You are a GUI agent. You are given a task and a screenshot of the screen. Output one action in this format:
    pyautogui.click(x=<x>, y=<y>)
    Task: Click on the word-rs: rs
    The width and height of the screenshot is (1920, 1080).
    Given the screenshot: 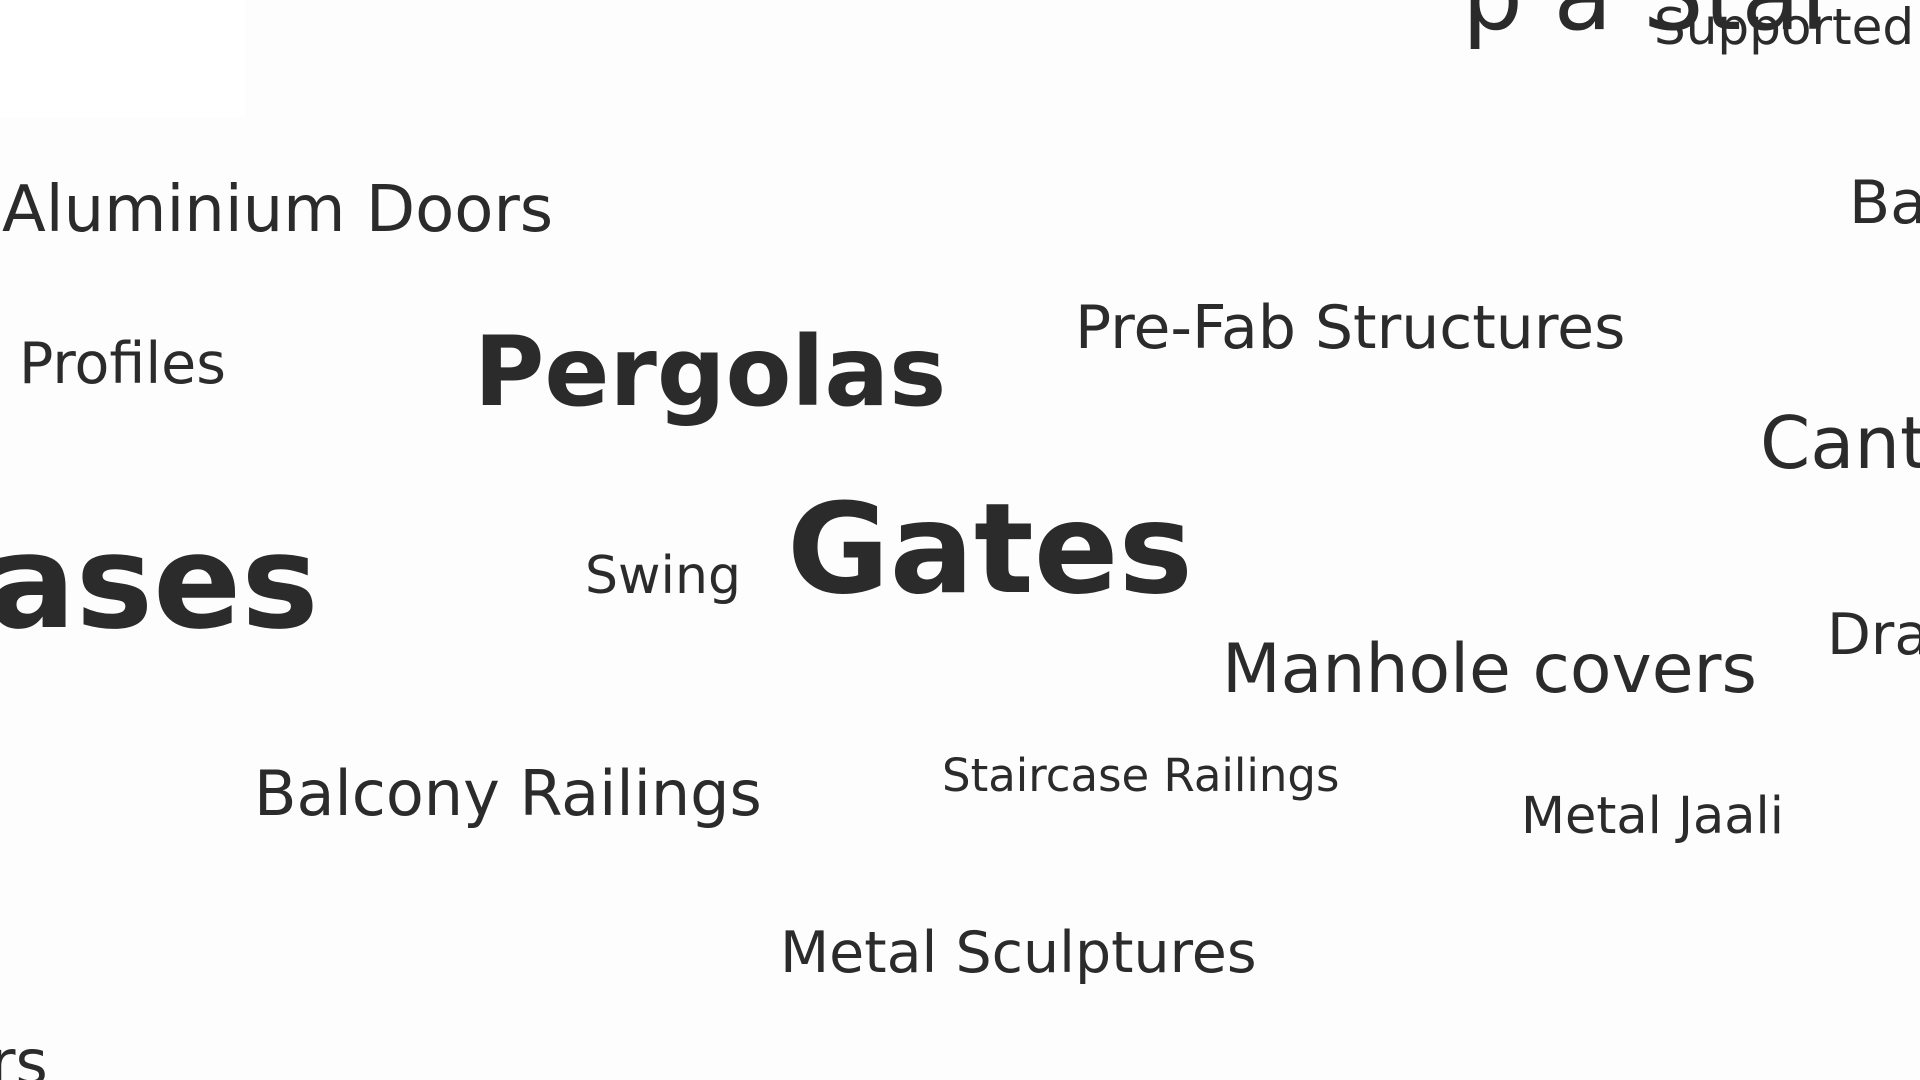 What is the action you would take?
    pyautogui.click(x=24, y=1053)
    